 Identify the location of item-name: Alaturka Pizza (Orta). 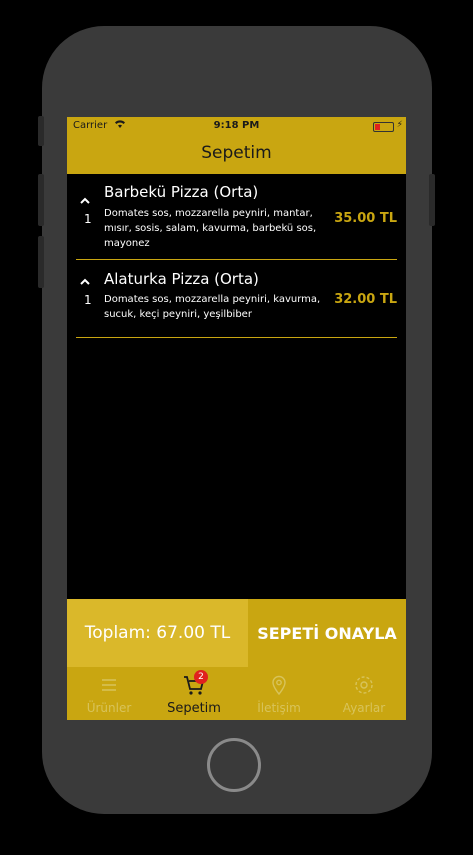
(181, 279).